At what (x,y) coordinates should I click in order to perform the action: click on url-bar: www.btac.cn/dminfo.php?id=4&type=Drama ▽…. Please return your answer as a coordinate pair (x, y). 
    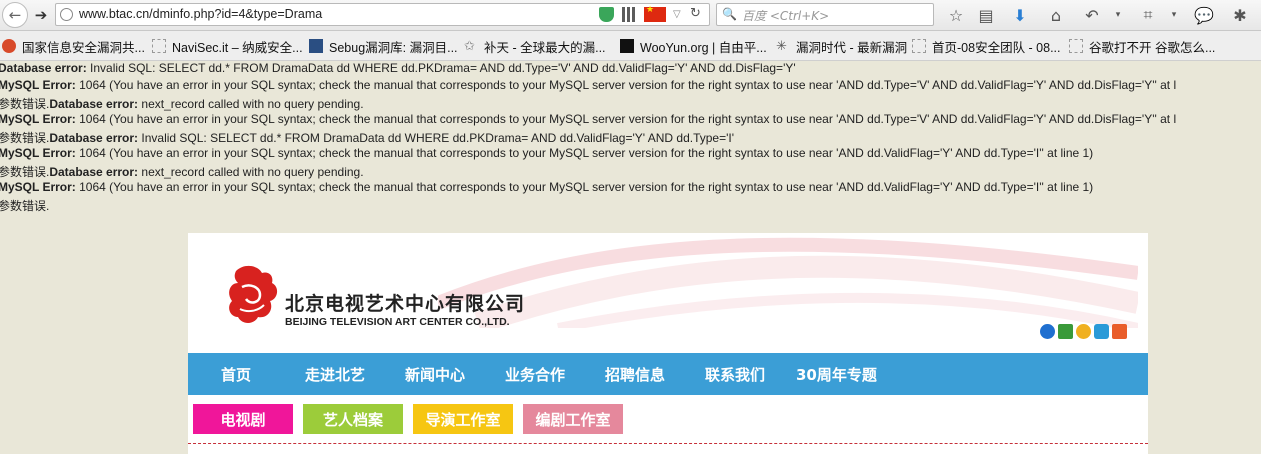
    Looking at the image, I should click on (382, 14).